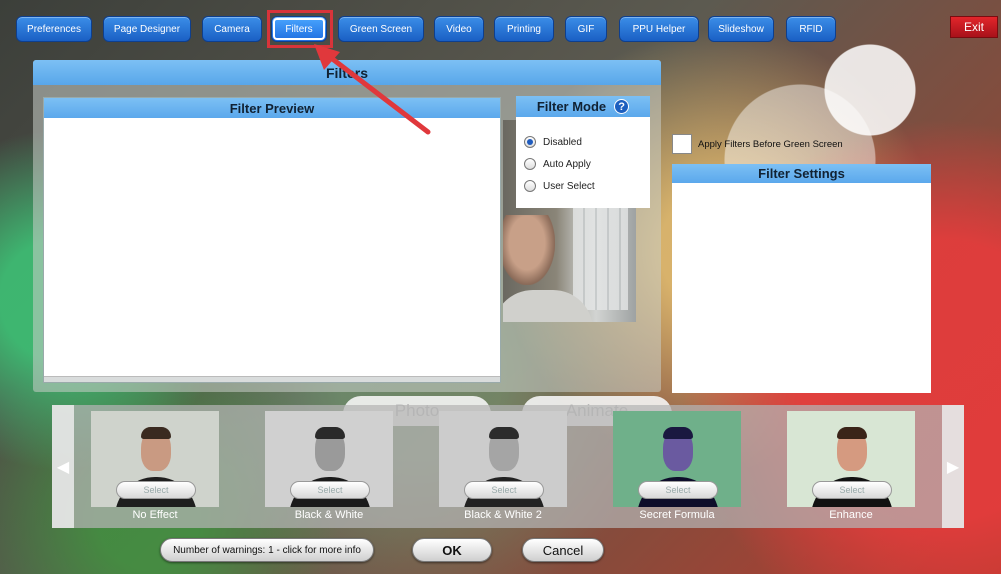  I want to click on radio-disabled-label: Disabled, so click(562, 142).